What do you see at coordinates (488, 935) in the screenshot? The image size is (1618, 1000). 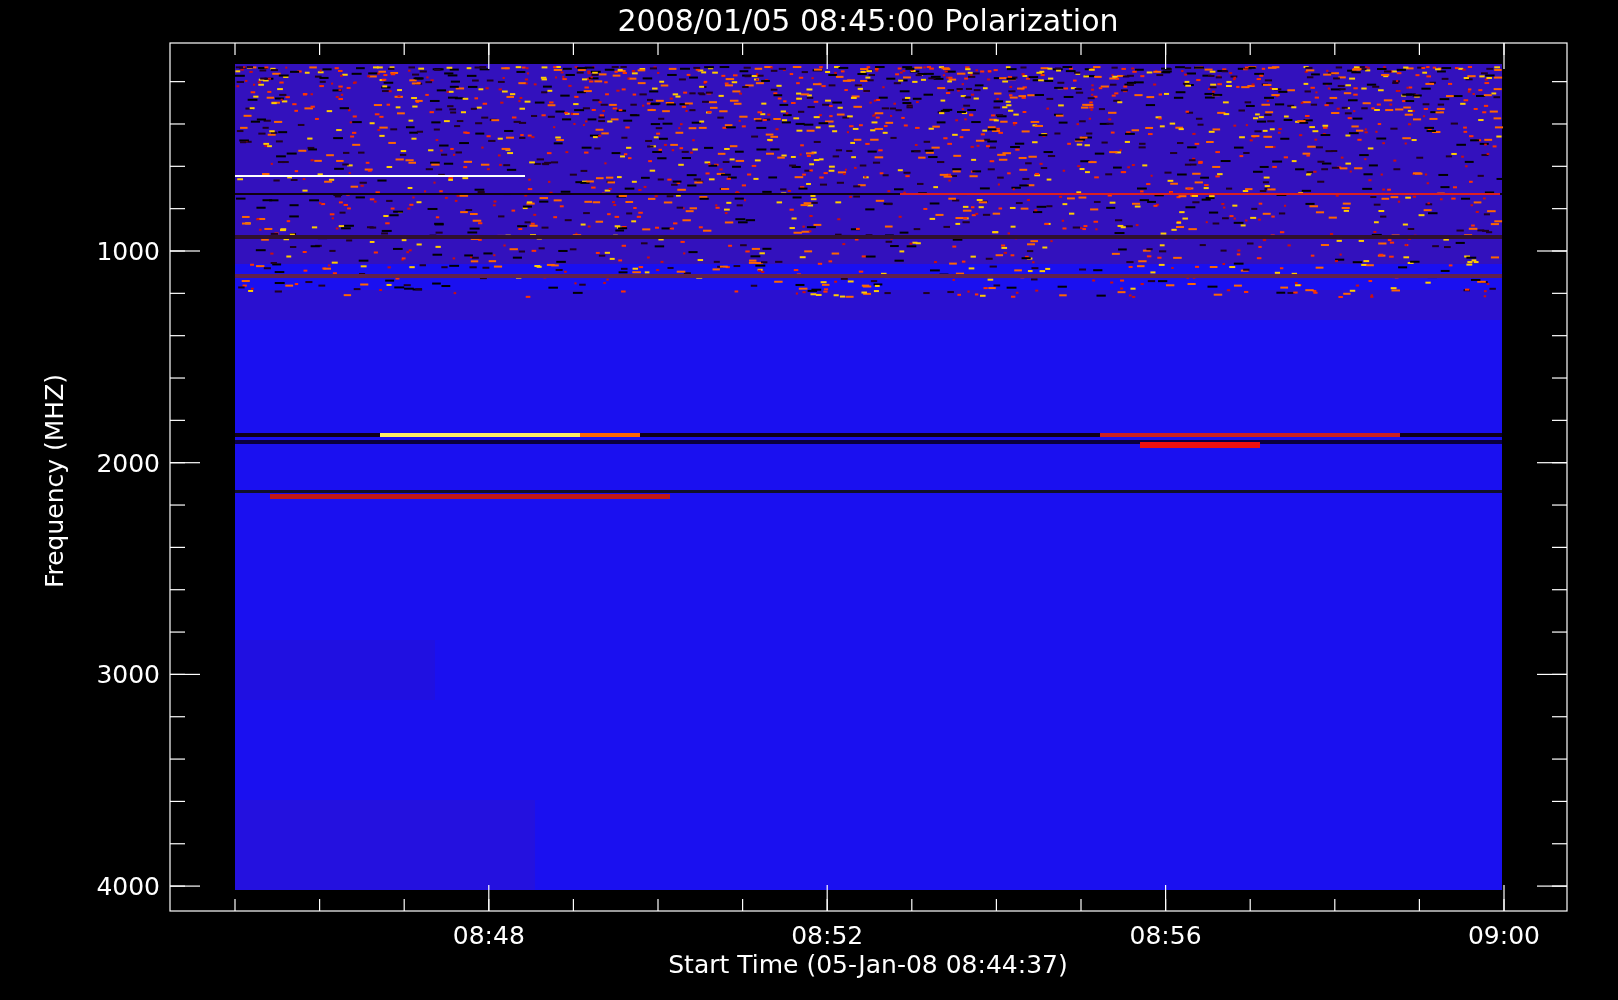 I see `x-tick-label: 08:48` at bounding box center [488, 935].